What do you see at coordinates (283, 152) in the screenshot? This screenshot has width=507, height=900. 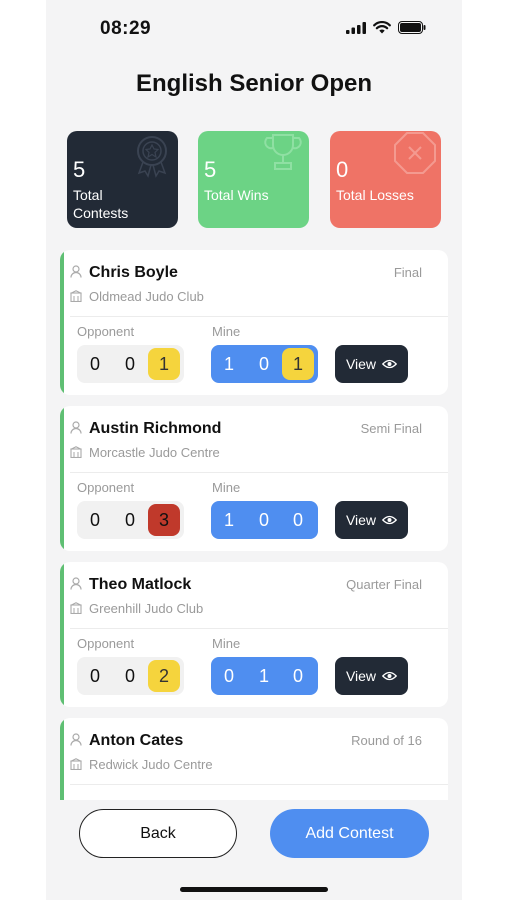 I see `trophy-icon` at bounding box center [283, 152].